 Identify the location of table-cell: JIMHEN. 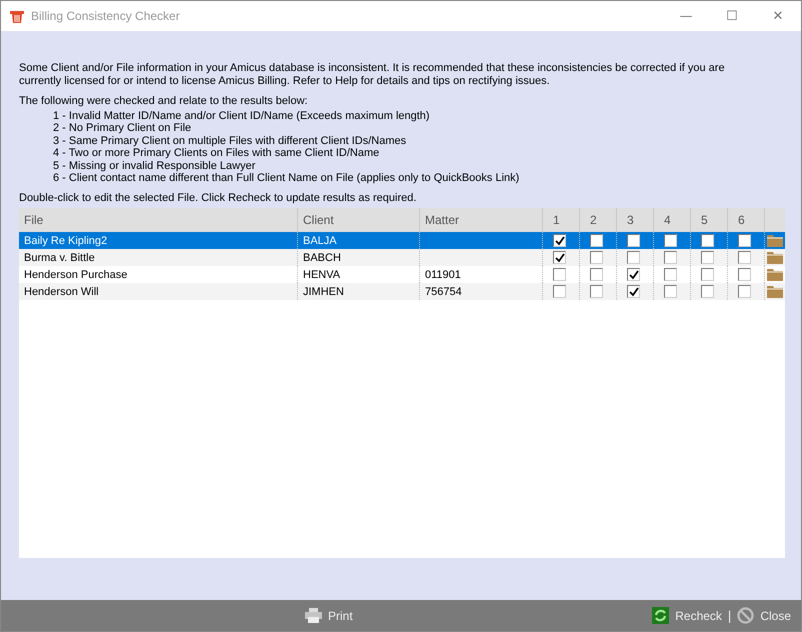
(359, 291).